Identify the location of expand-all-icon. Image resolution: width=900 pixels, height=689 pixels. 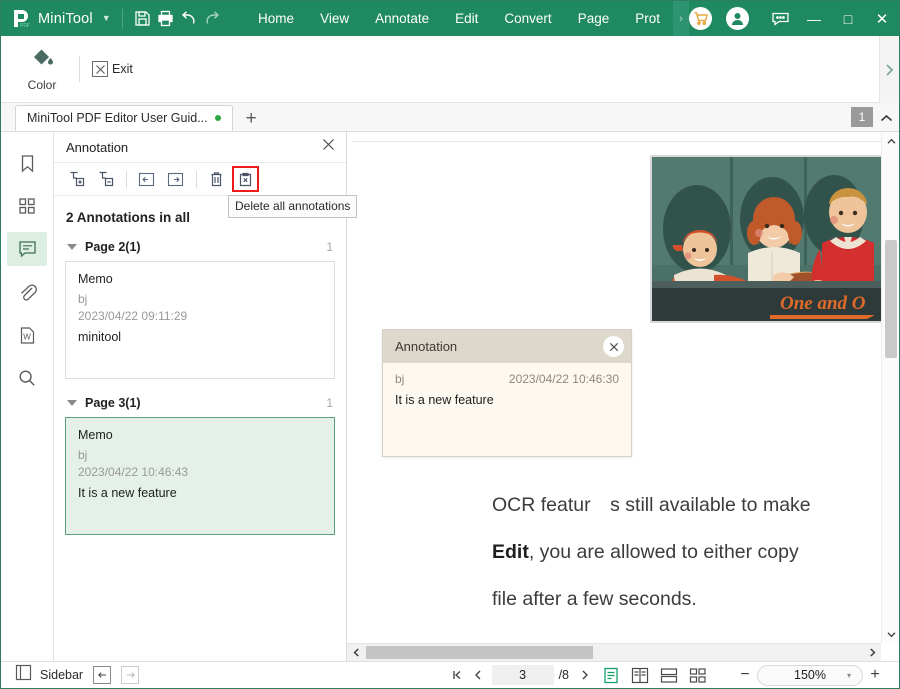
(76, 179).